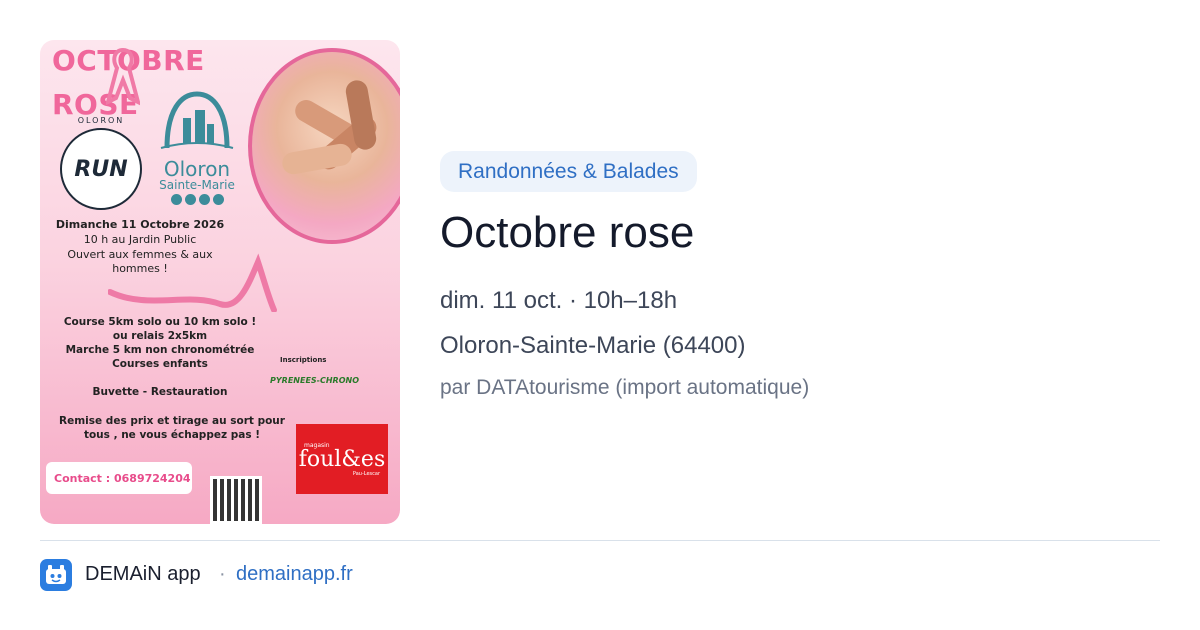  I want to click on poster-course-line1: Course 5km solo ou 10 km solo !, so click(160, 322).